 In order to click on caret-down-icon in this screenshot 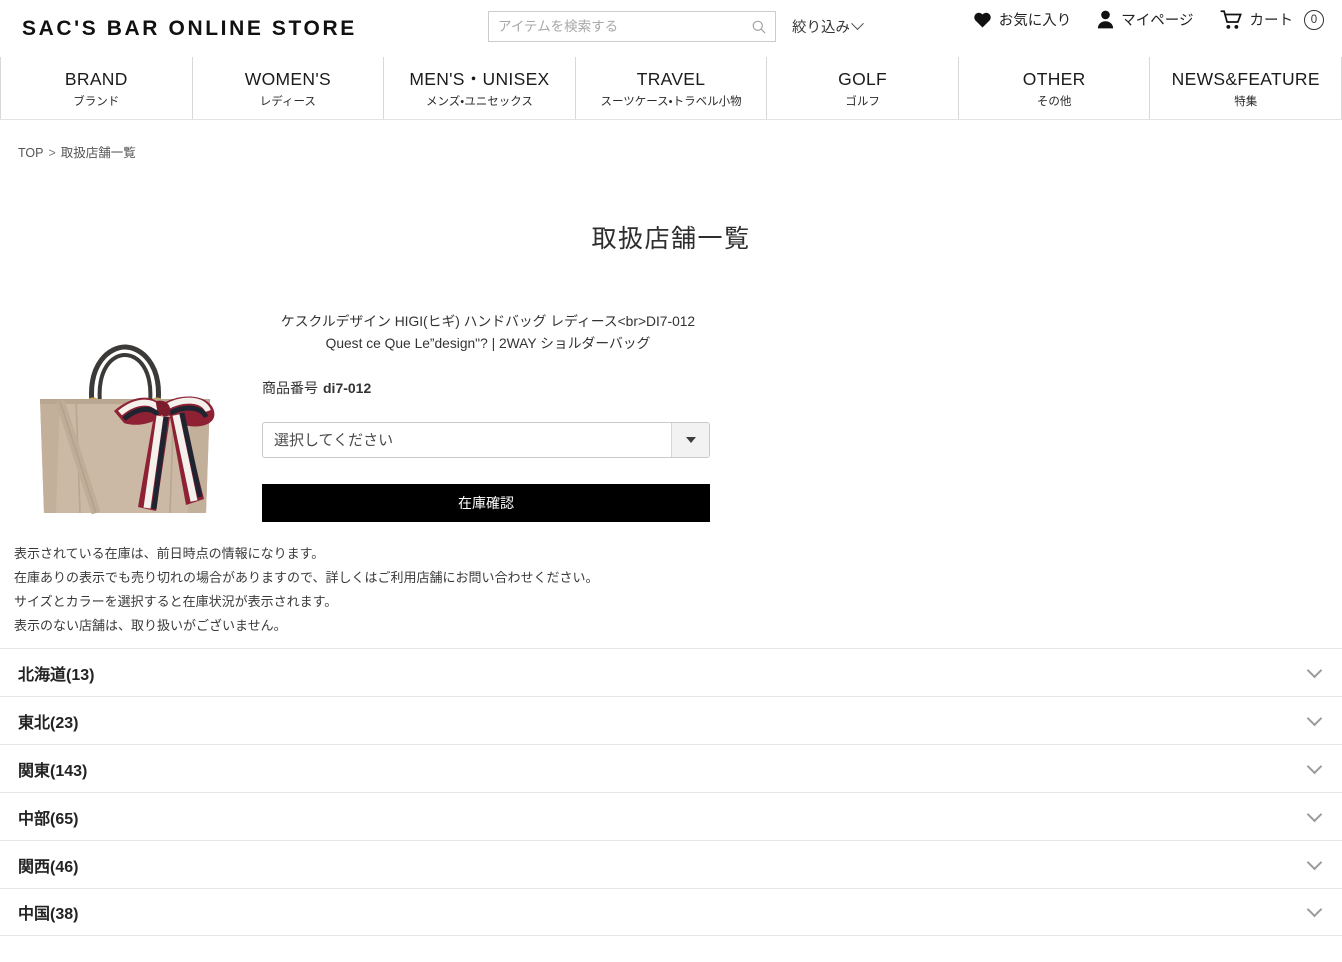, I will do `click(690, 439)`.